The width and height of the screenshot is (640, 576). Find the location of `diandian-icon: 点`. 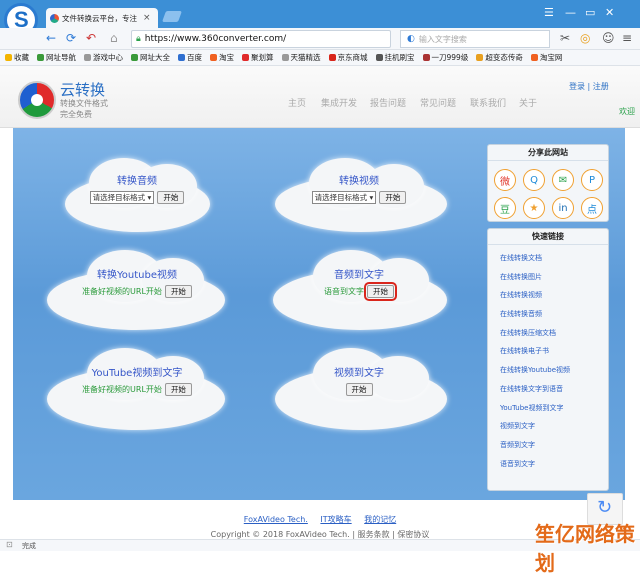

diandian-icon: 点 is located at coordinates (592, 208).